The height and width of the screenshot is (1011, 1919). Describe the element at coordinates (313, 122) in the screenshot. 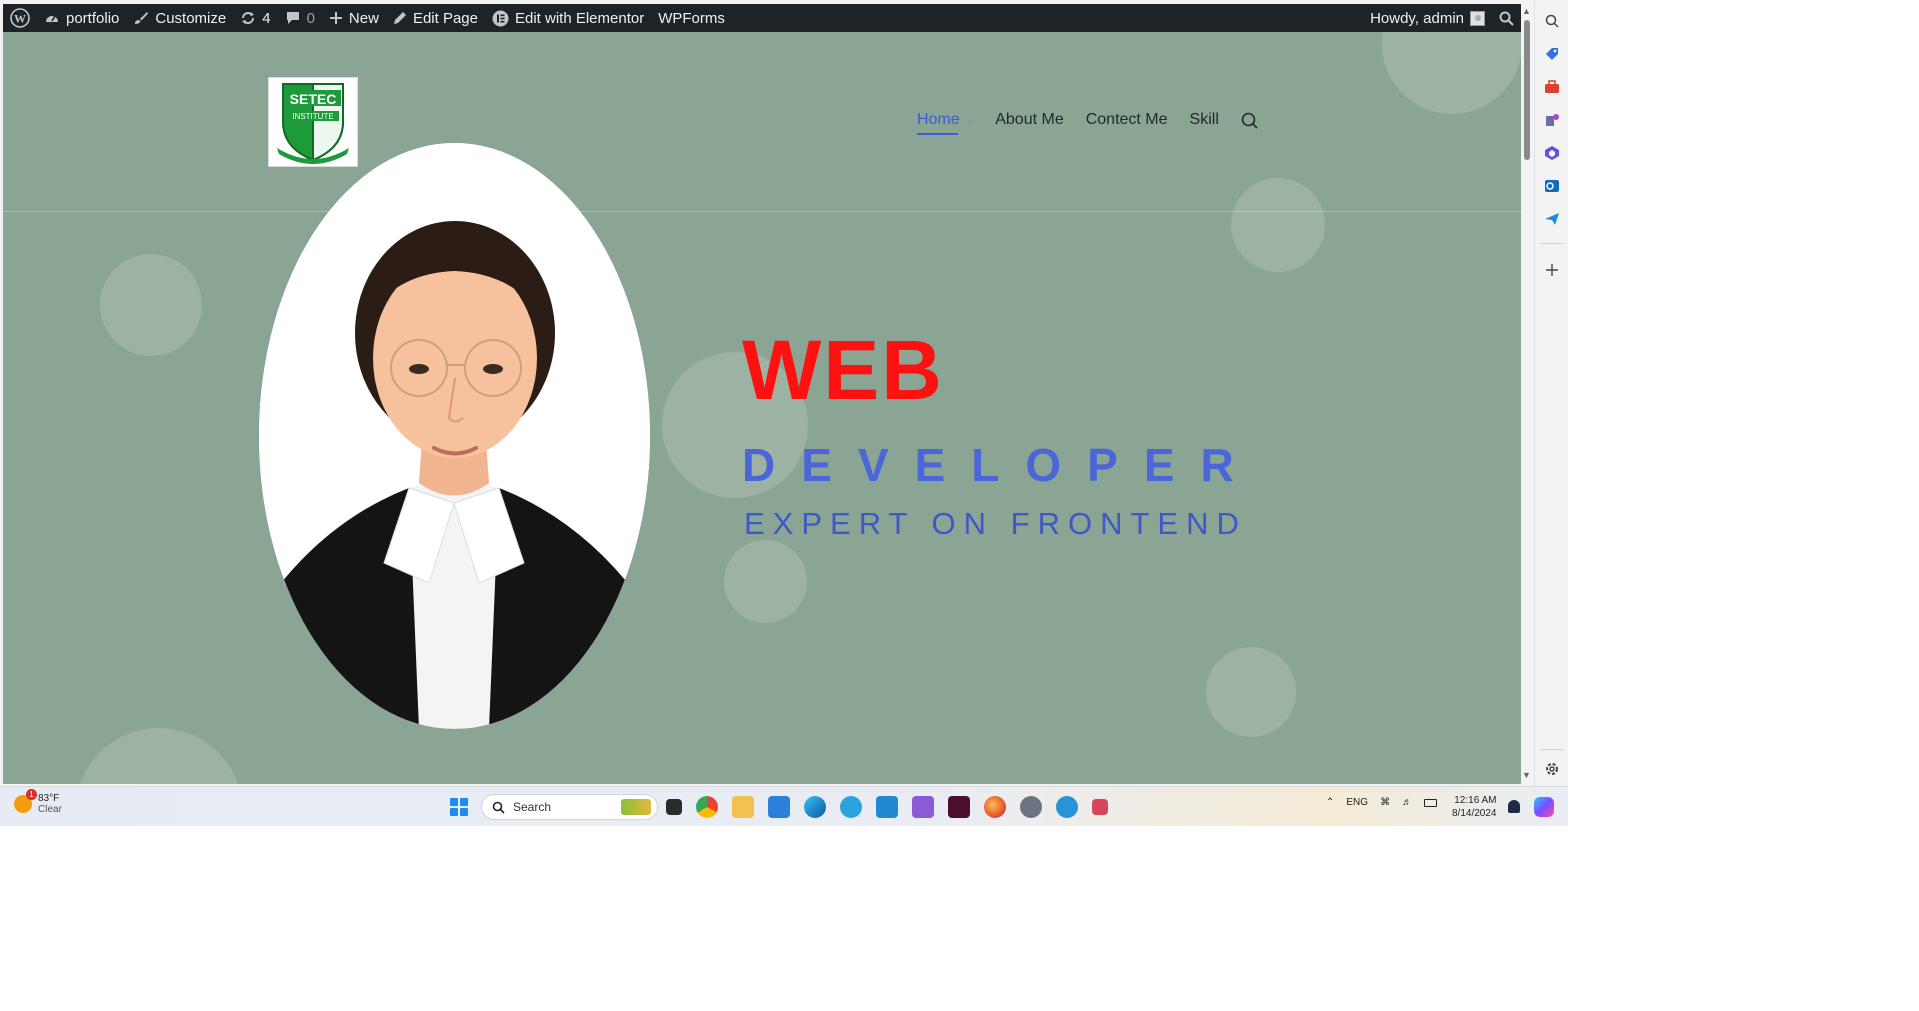

I see `site-logo: SETEC INSTITUTE` at that location.